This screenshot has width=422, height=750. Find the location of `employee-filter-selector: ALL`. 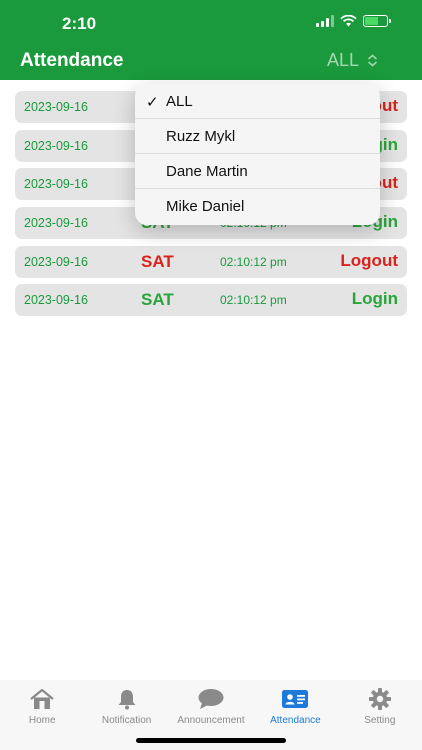

employee-filter-selector: ALL is located at coordinates (352, 60).